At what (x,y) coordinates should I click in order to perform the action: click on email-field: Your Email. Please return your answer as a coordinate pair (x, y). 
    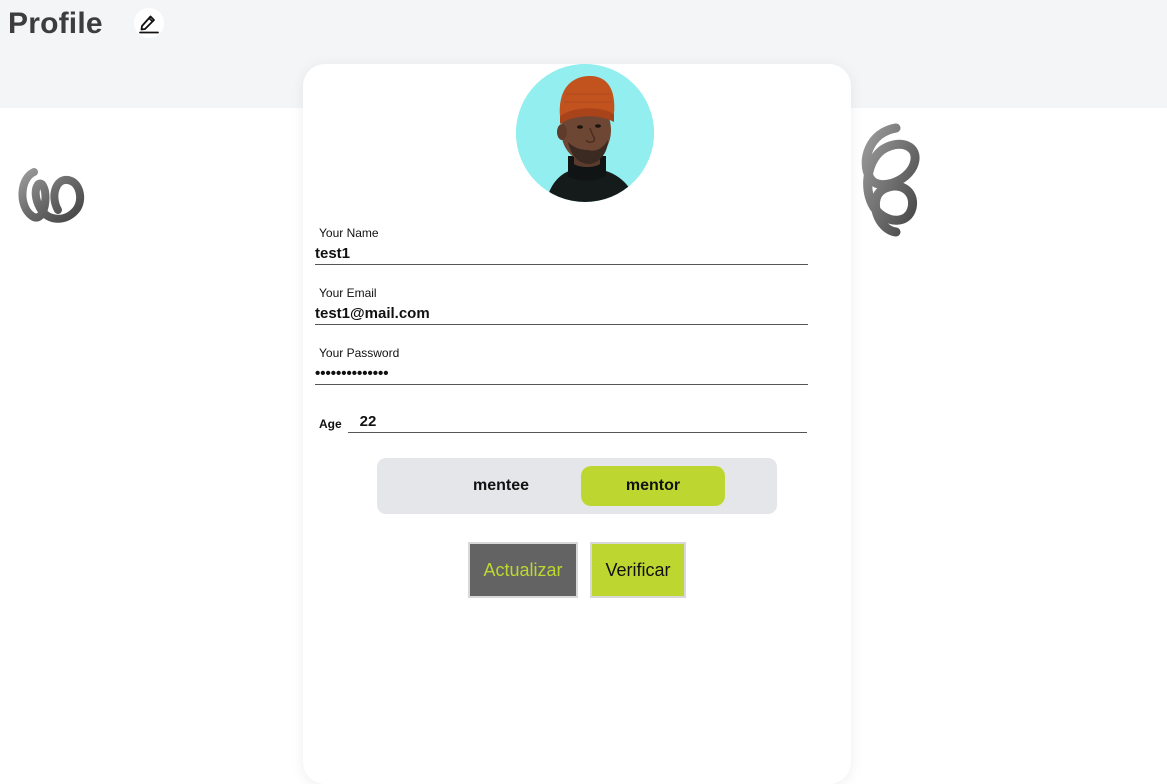
    Looking at the image, I should click on (561, 305).